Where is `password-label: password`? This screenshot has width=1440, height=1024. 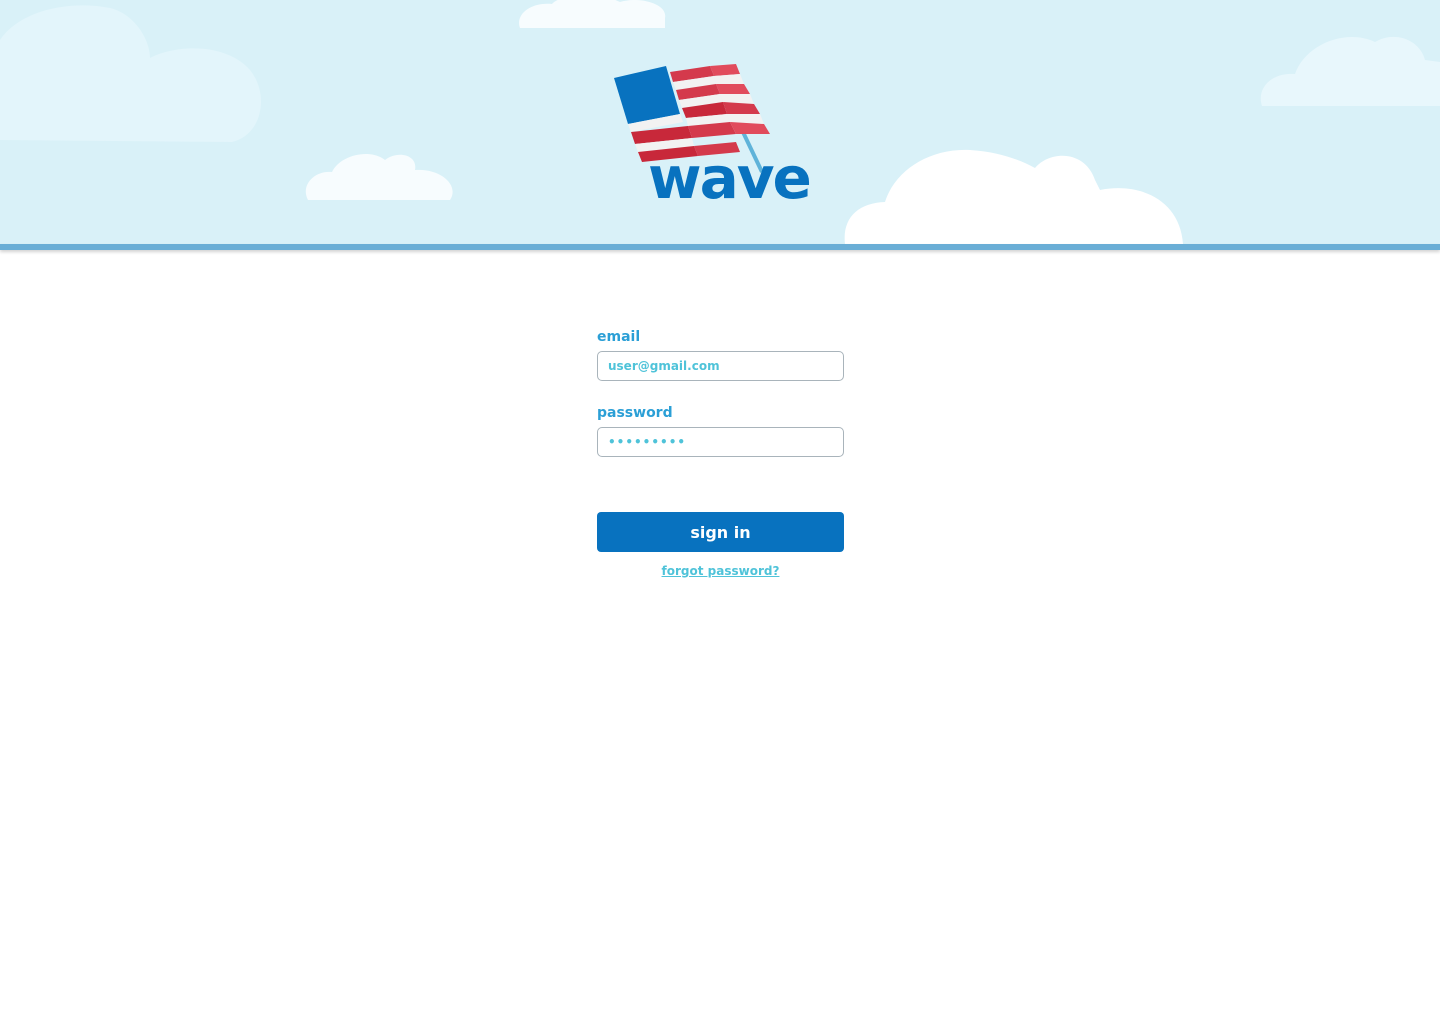 password-label: password is located at coordinates (635, 413).